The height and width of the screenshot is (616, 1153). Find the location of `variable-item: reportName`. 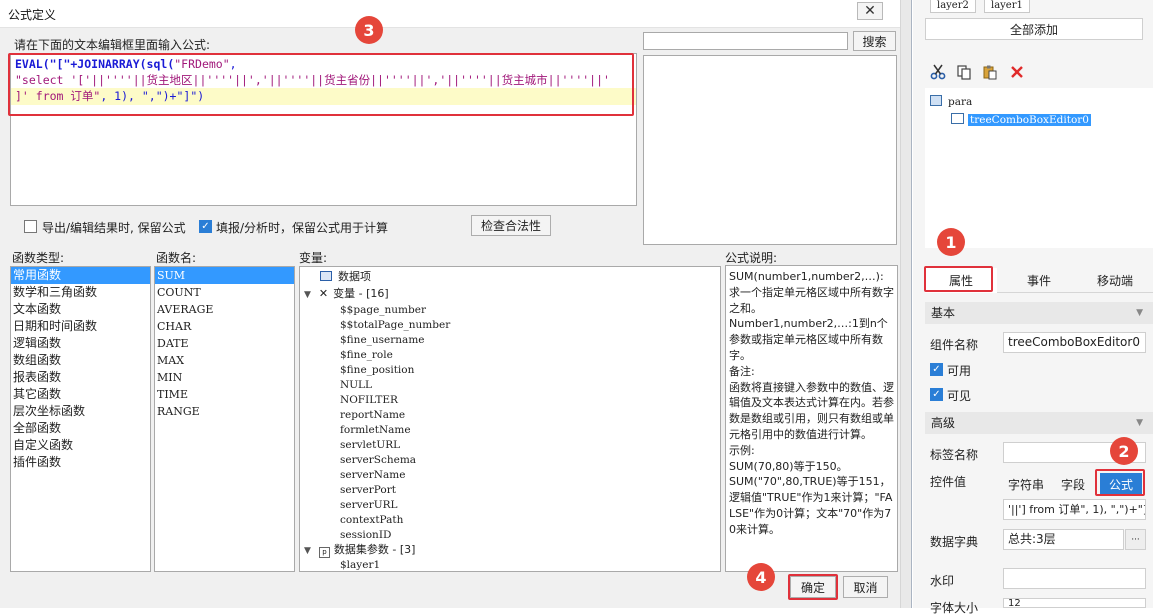

variable-item: reportName is located at coordinates (372, 415).